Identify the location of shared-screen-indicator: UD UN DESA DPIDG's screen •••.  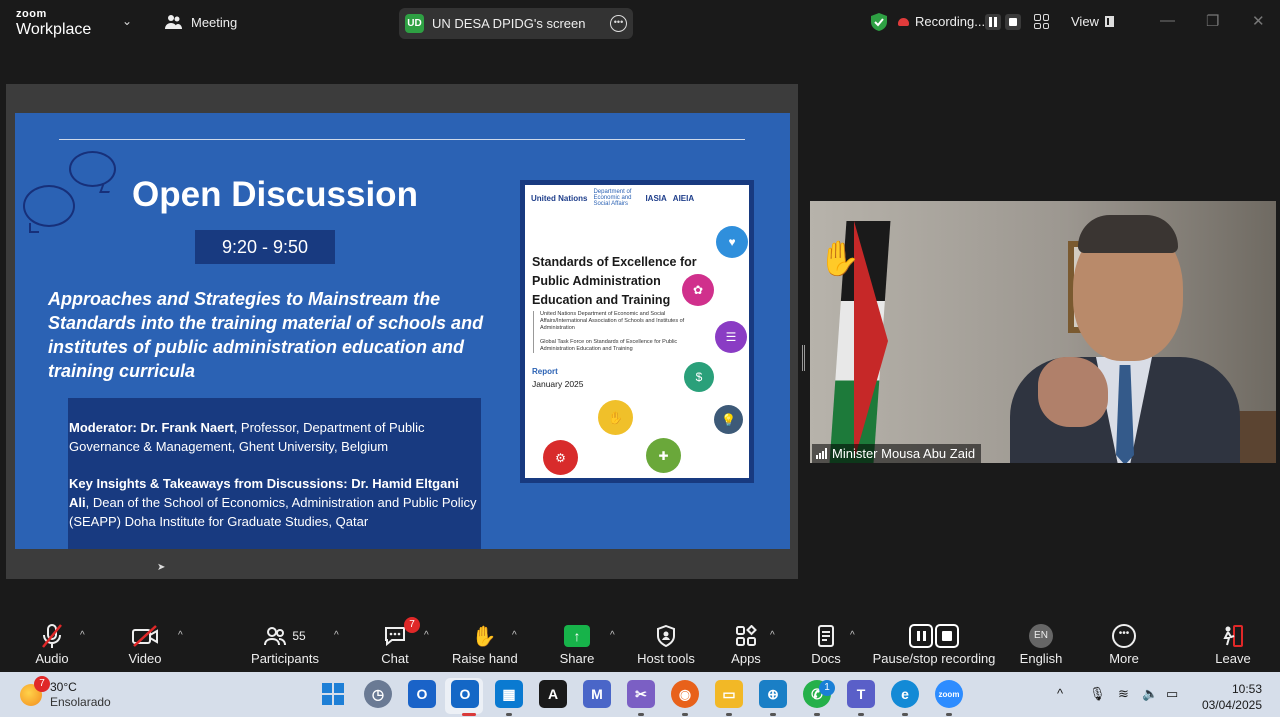
(516, 23).